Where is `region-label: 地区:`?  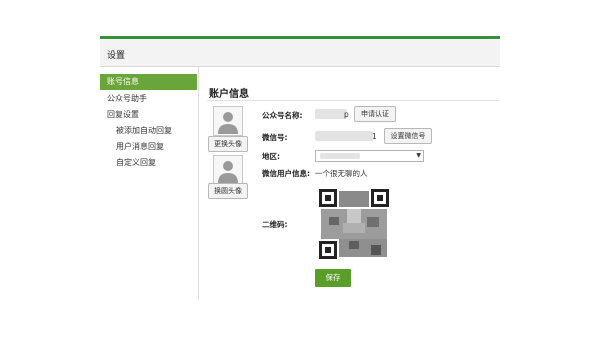 region-label: 地区: is located at coordinates (271, 156).